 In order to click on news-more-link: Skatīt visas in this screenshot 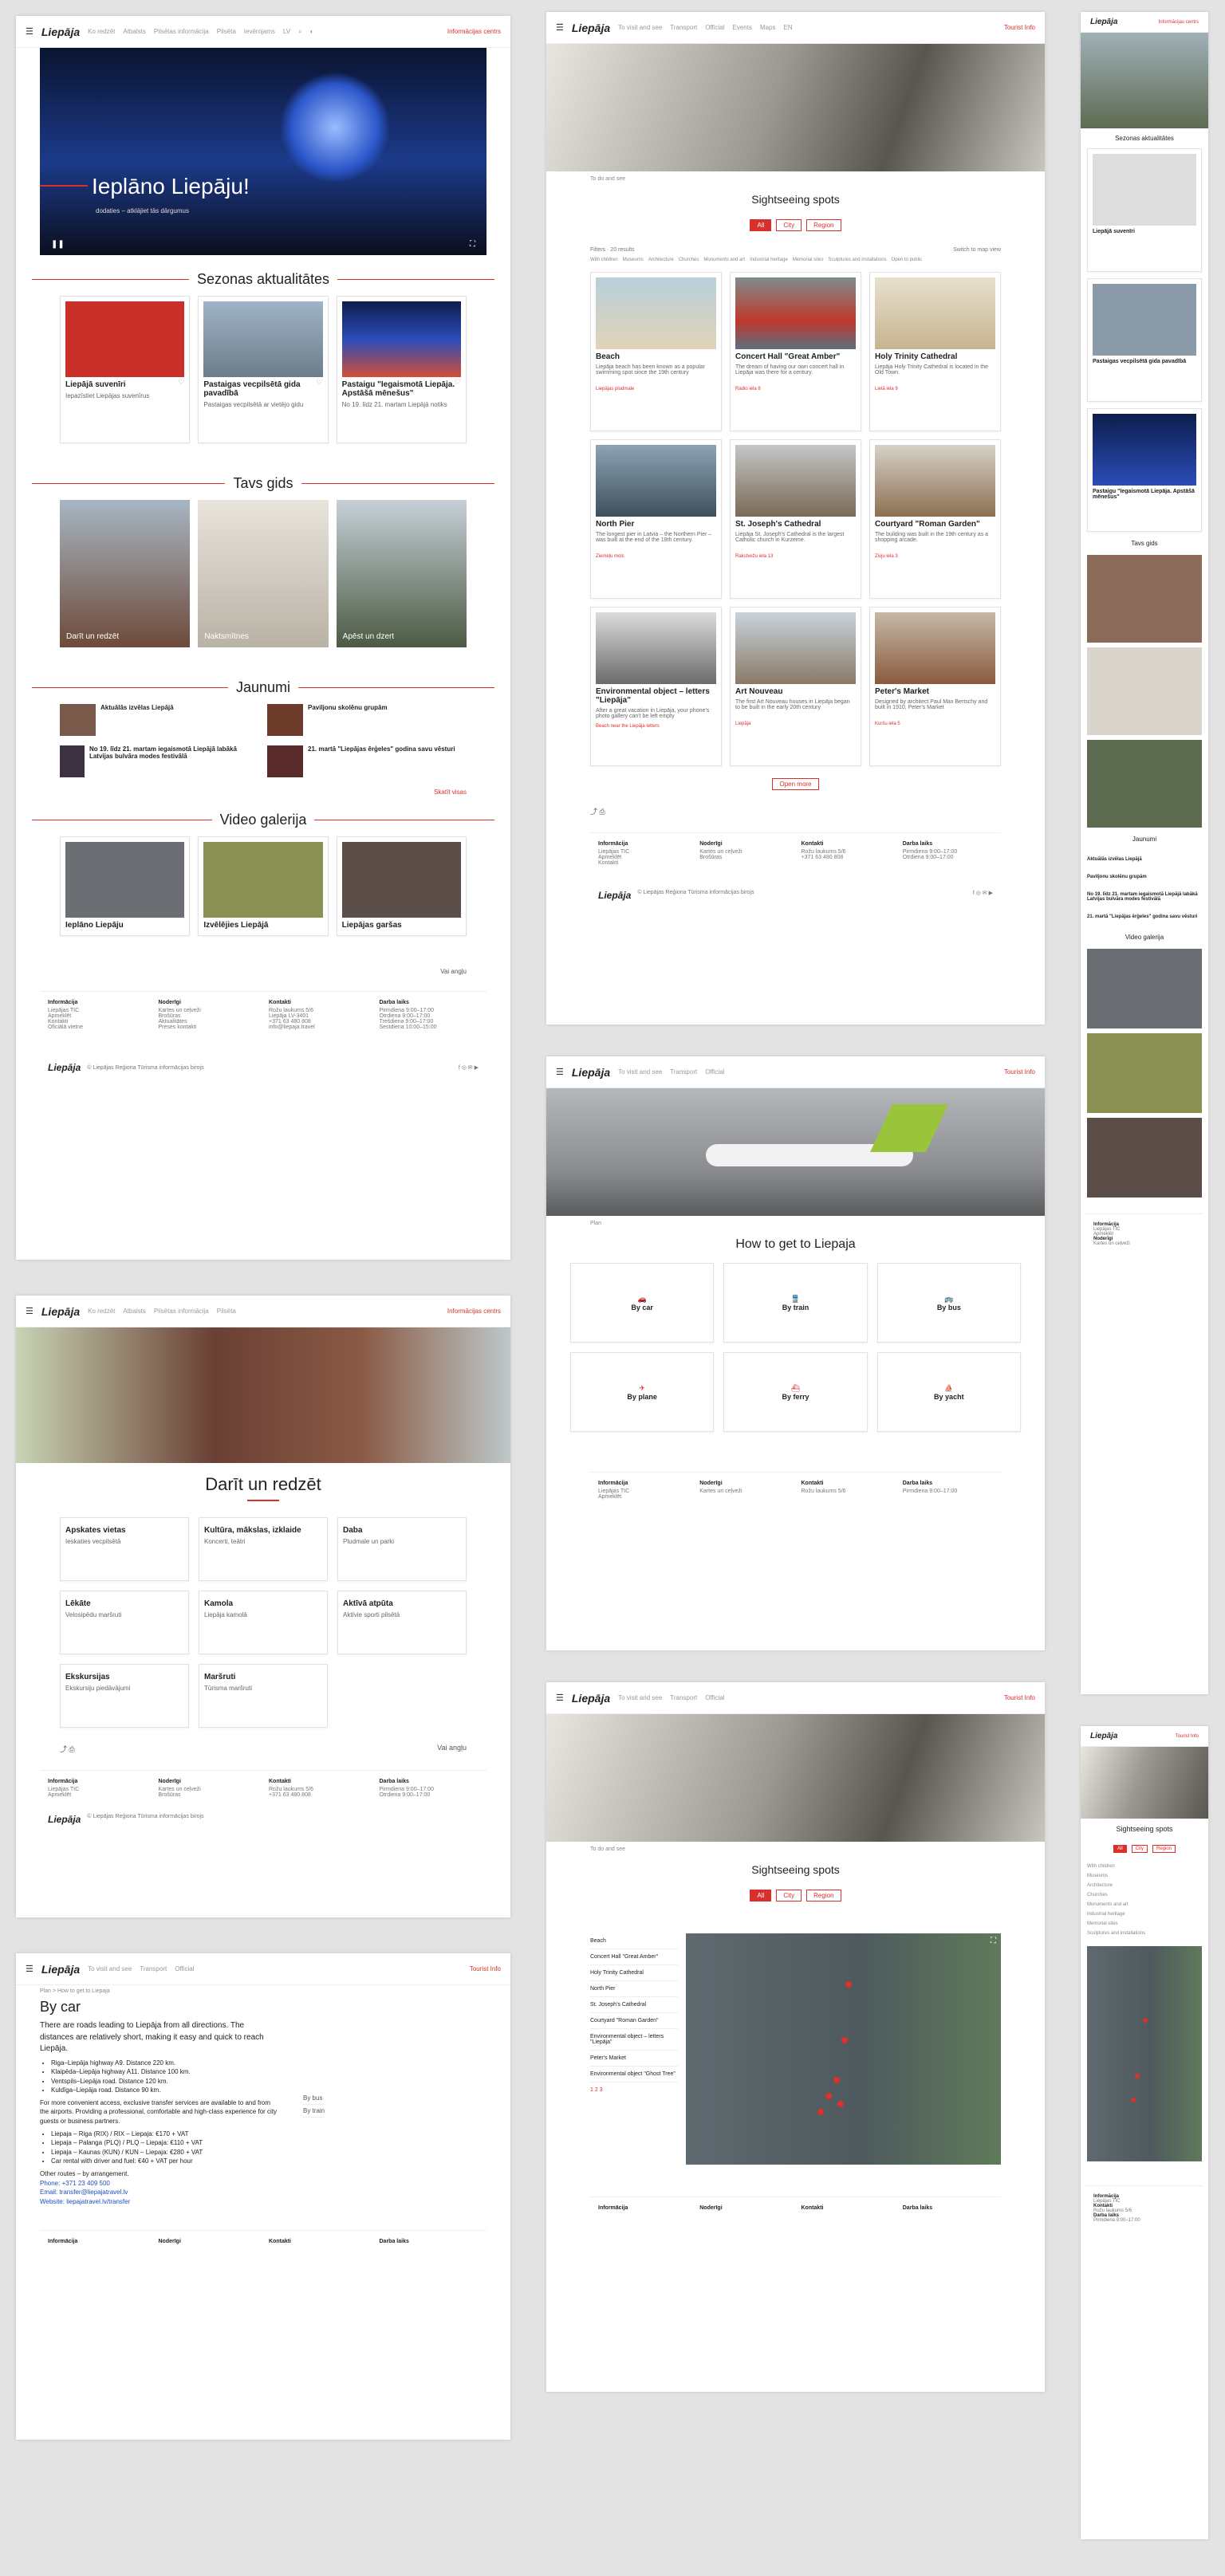, I will do `click(263, 793)`.